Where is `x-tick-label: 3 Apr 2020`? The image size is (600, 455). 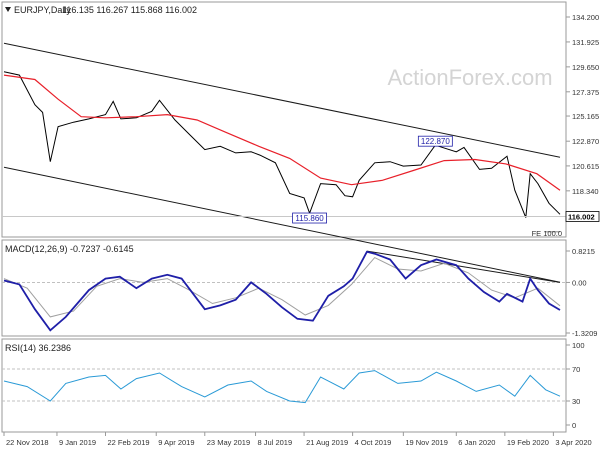
x-tick-label: 3 Apr 2020 is located at coordinates (573, 442).